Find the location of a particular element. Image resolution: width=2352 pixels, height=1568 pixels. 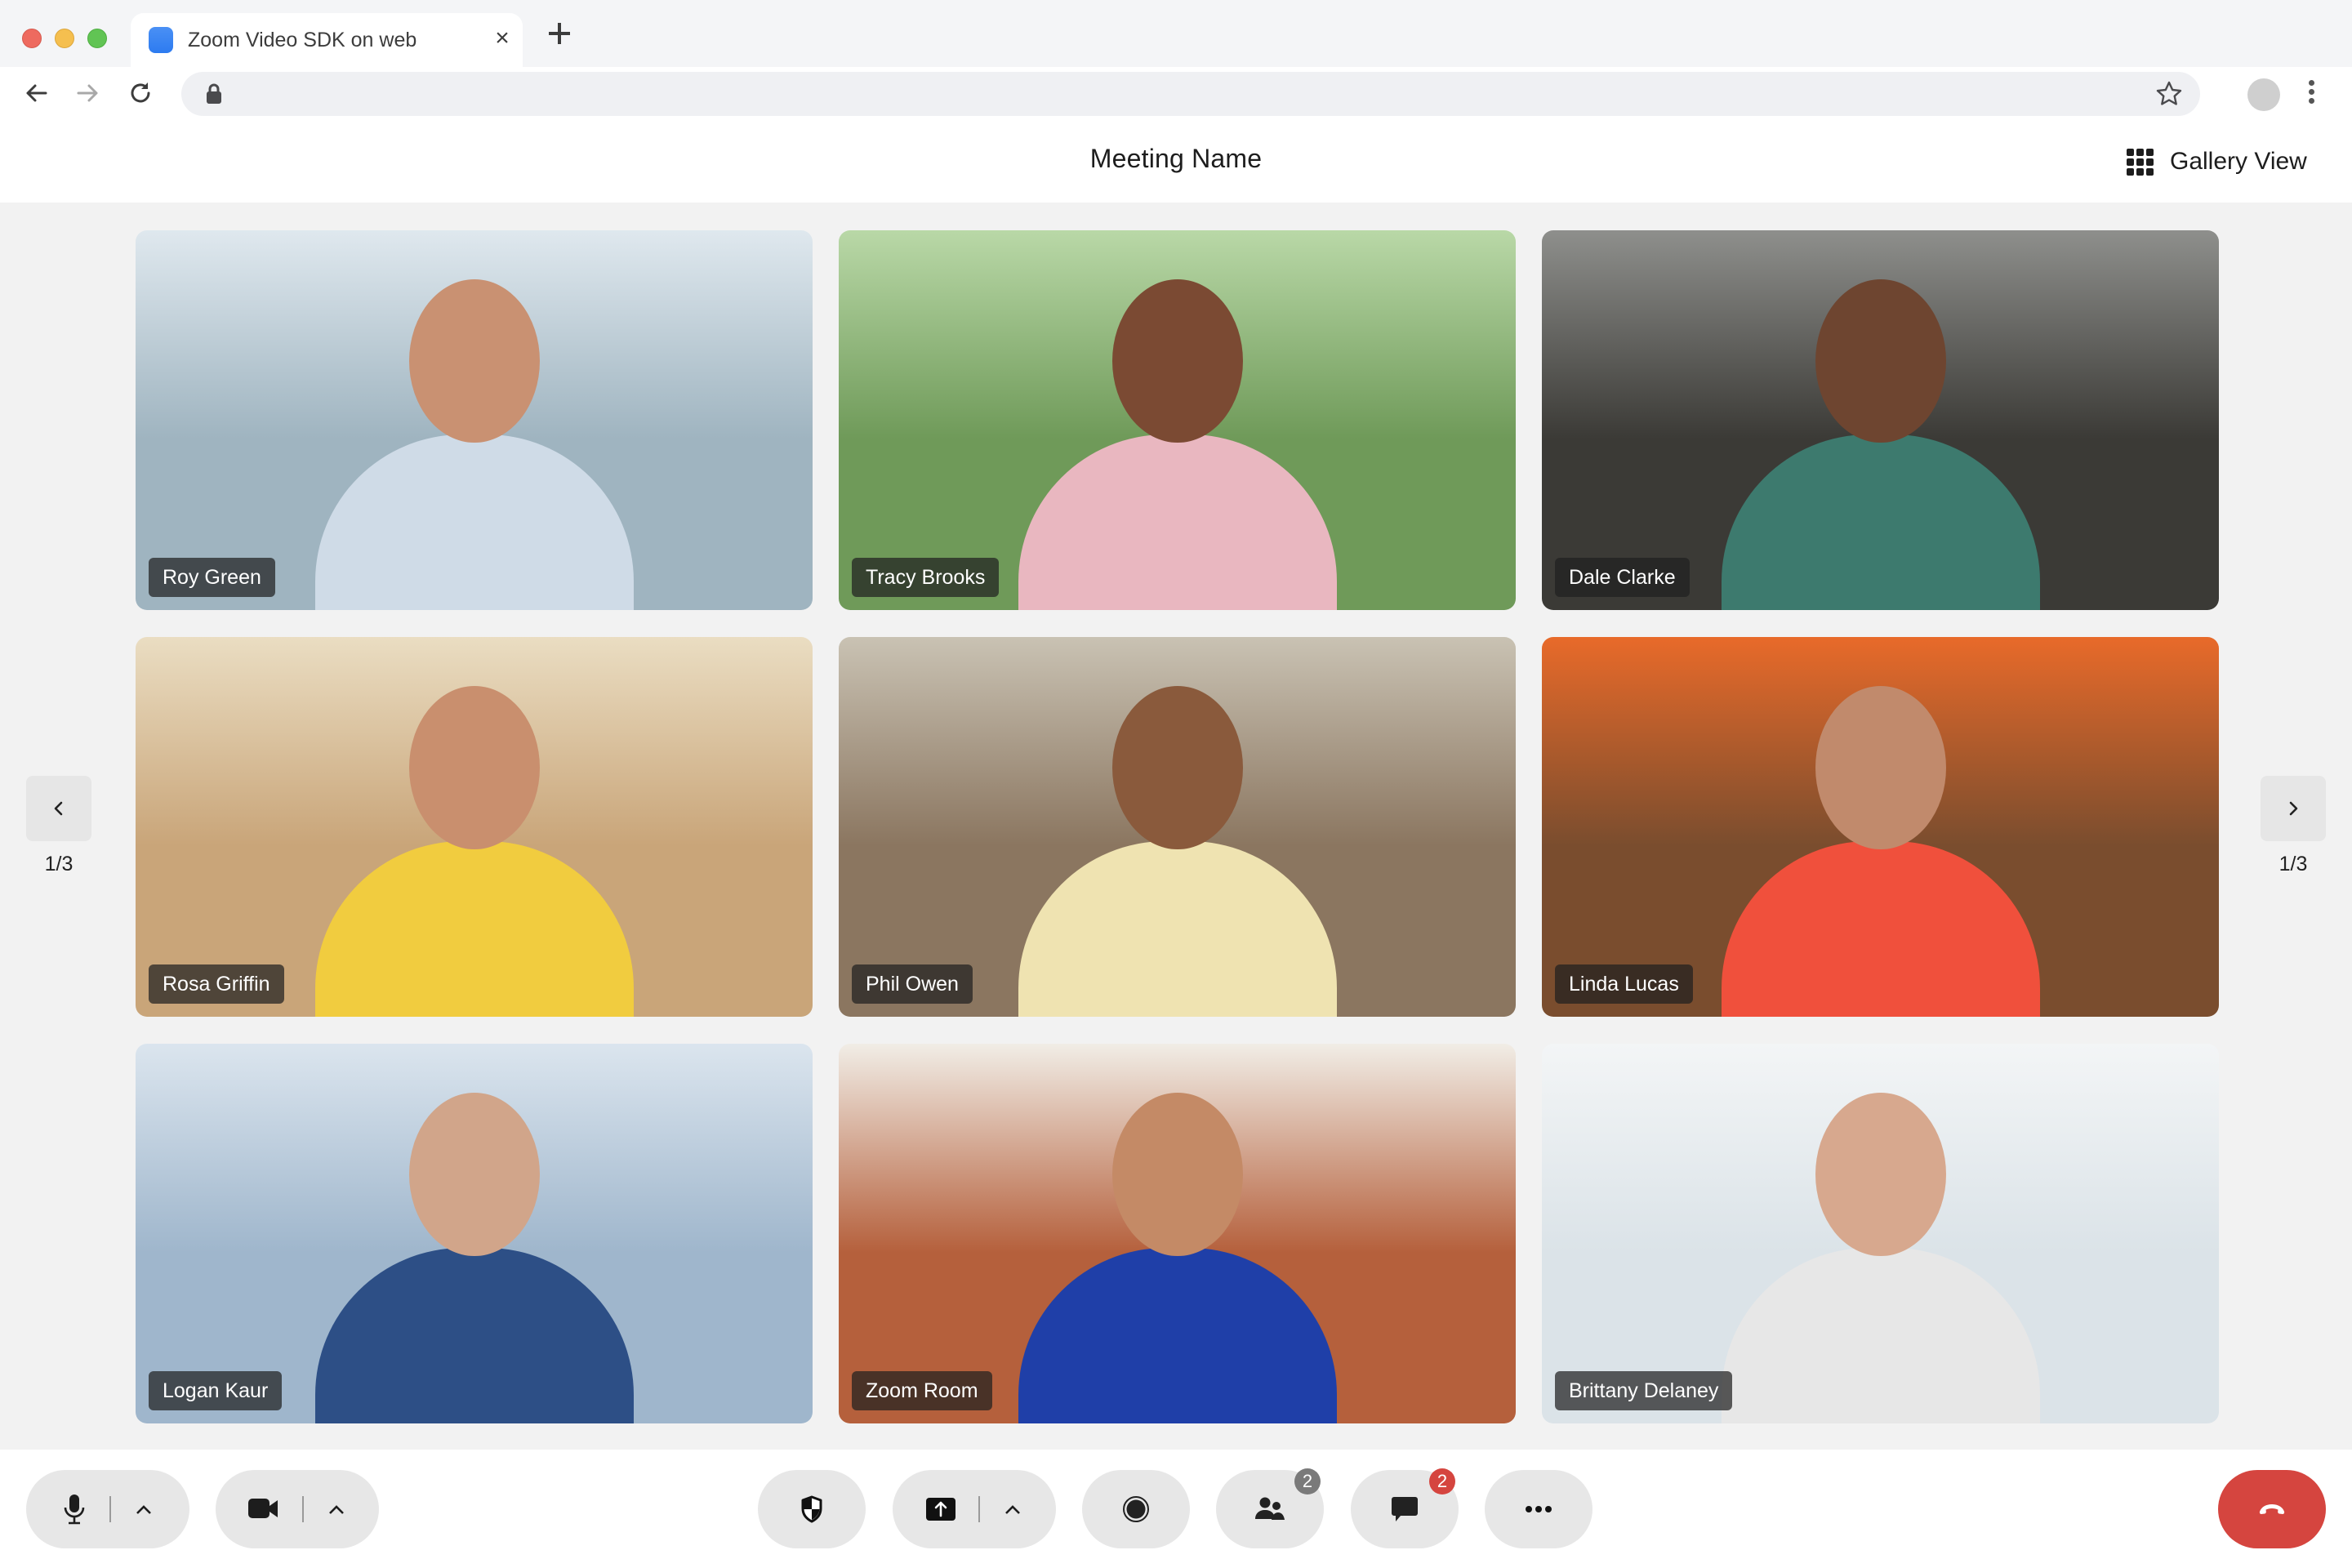

browser-tab-bar: Zoom Video SDK on web × is located at coordinates (1176, 33).